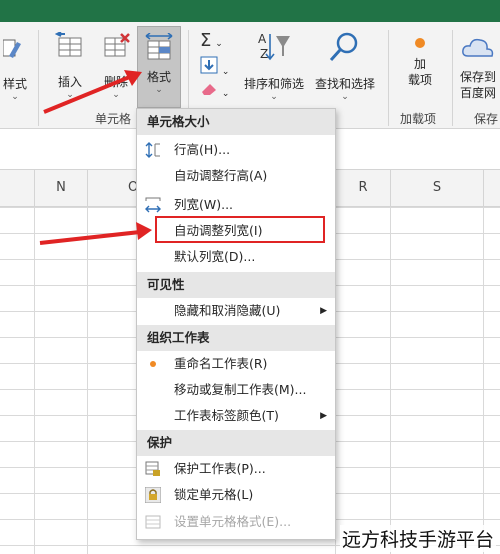  Describe the element at coordinates (12, 48) in the screenshot. I see `cell-styles-icon` at that location.